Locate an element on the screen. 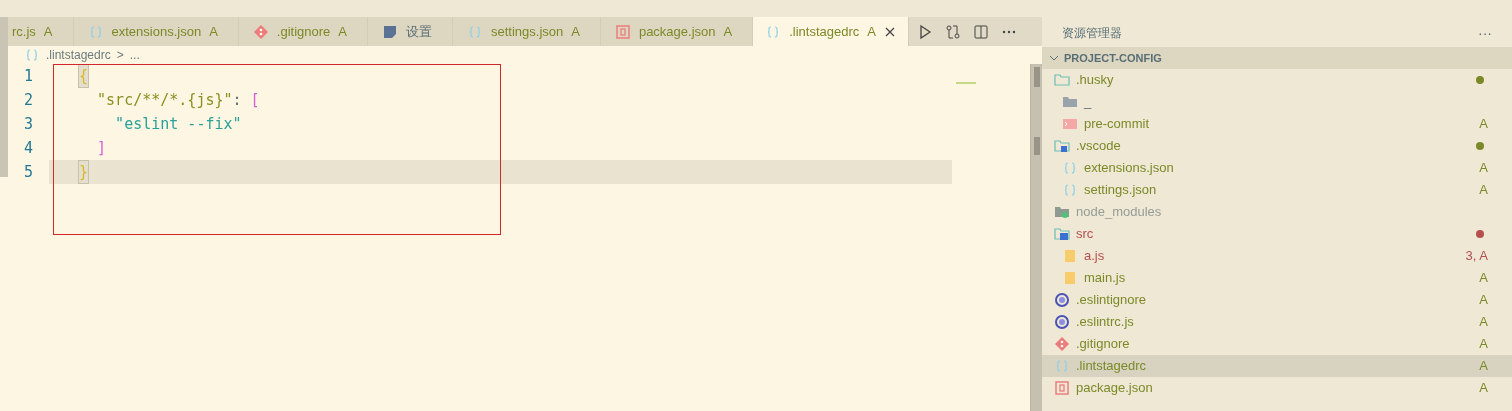 Image resolution: width=1512 pixels, height=411 pixels. line-number: 4 is located at coordinates (28, 148).